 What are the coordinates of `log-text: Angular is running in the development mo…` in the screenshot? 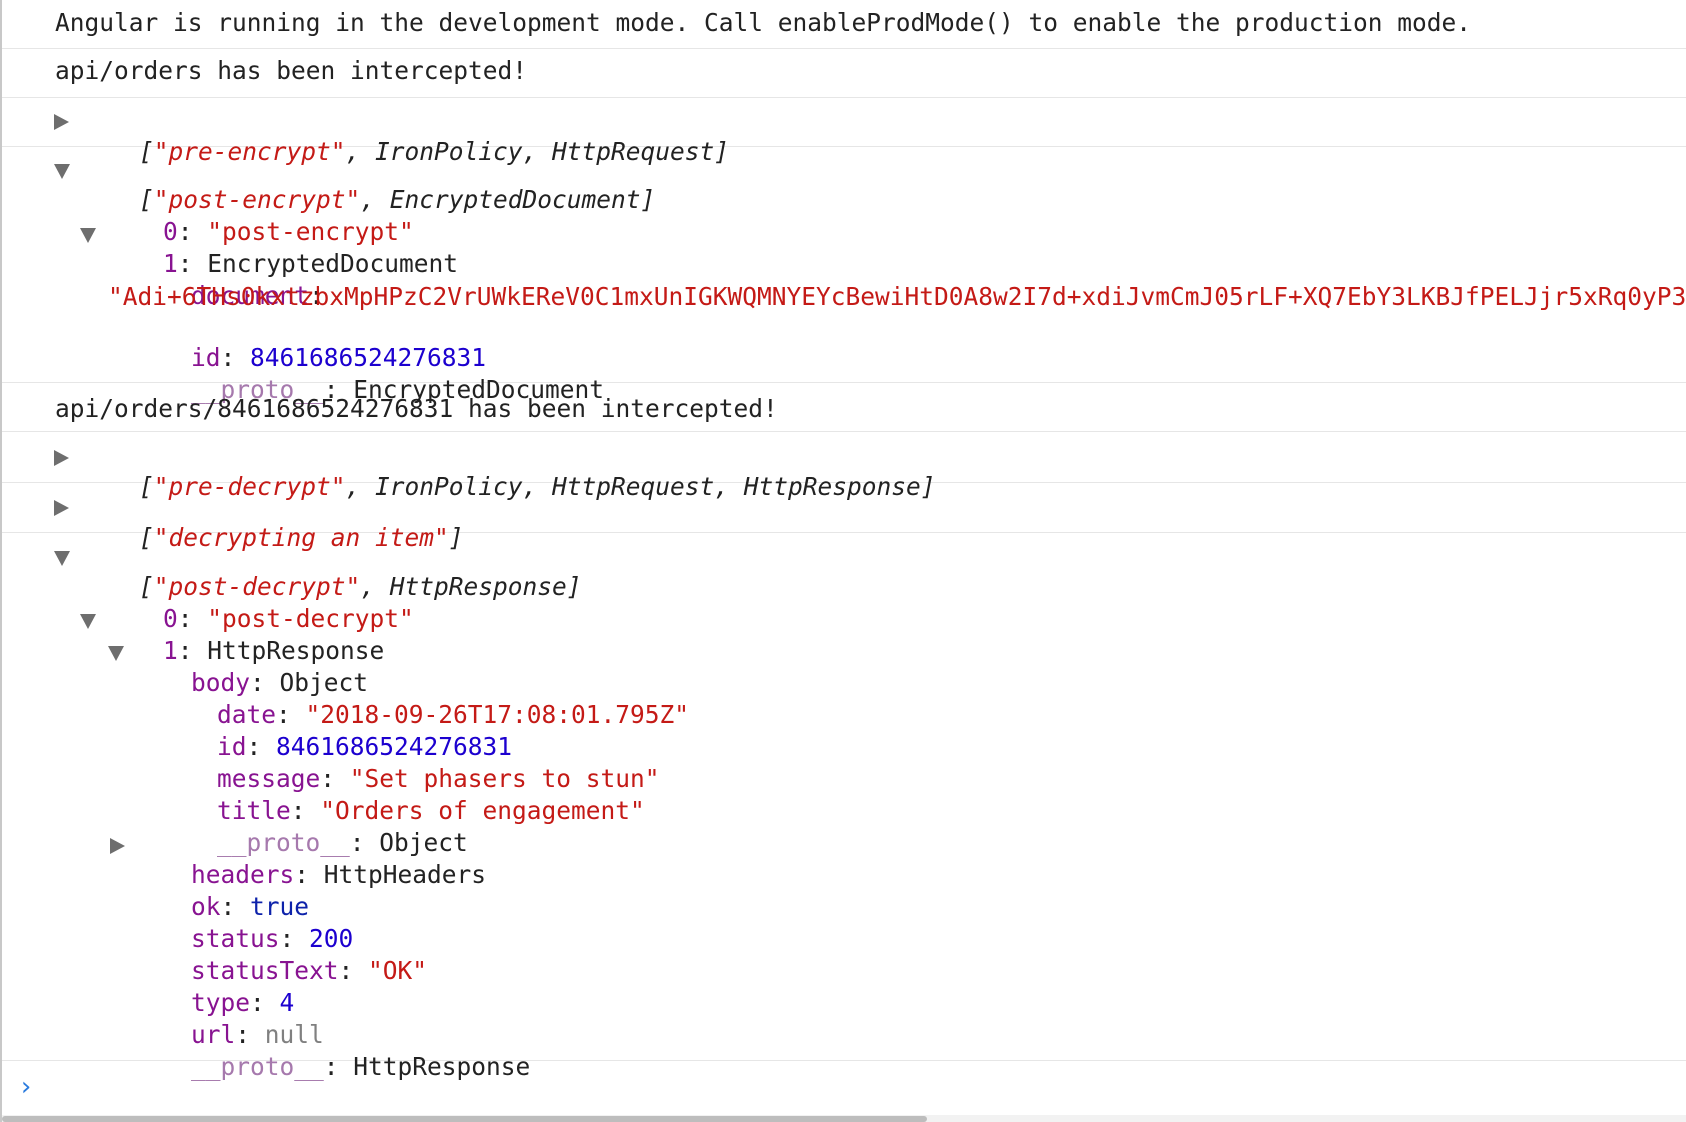 It's located at (763, 22).